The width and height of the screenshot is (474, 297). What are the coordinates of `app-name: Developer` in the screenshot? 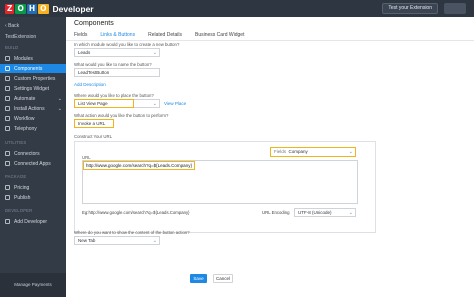 It's located at (73, 8).